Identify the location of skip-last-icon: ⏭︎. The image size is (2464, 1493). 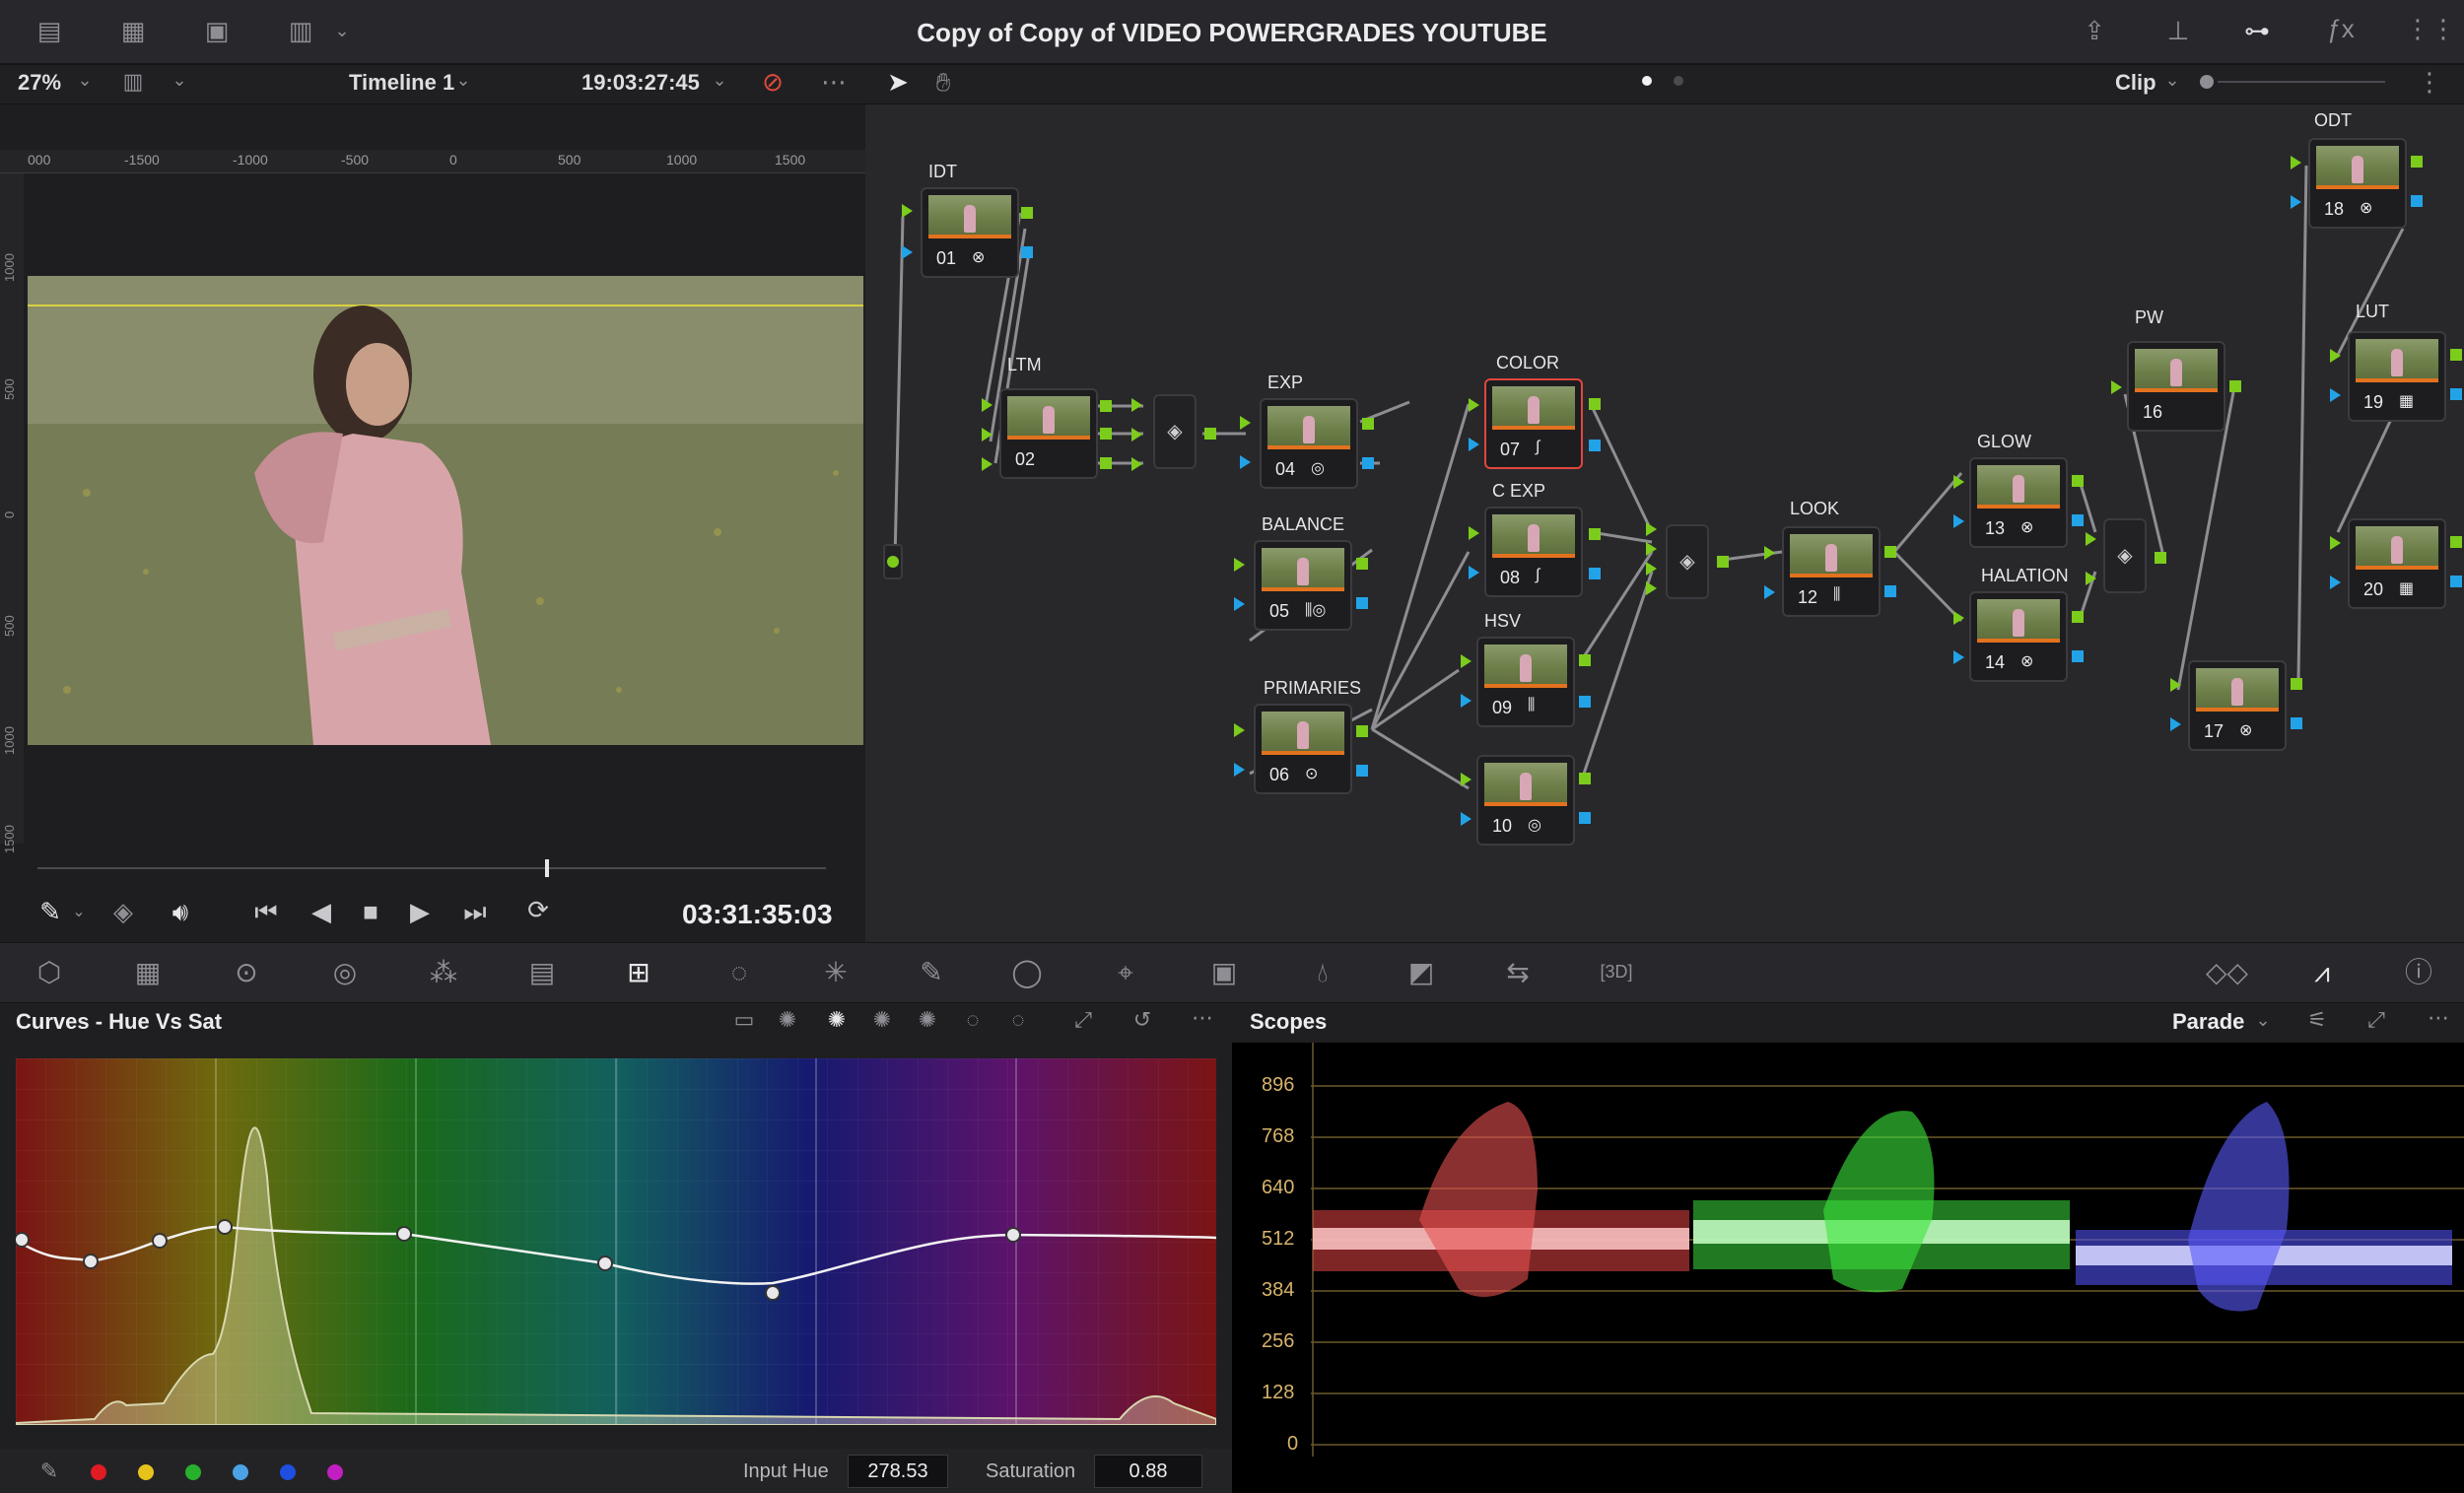
(475, 911).